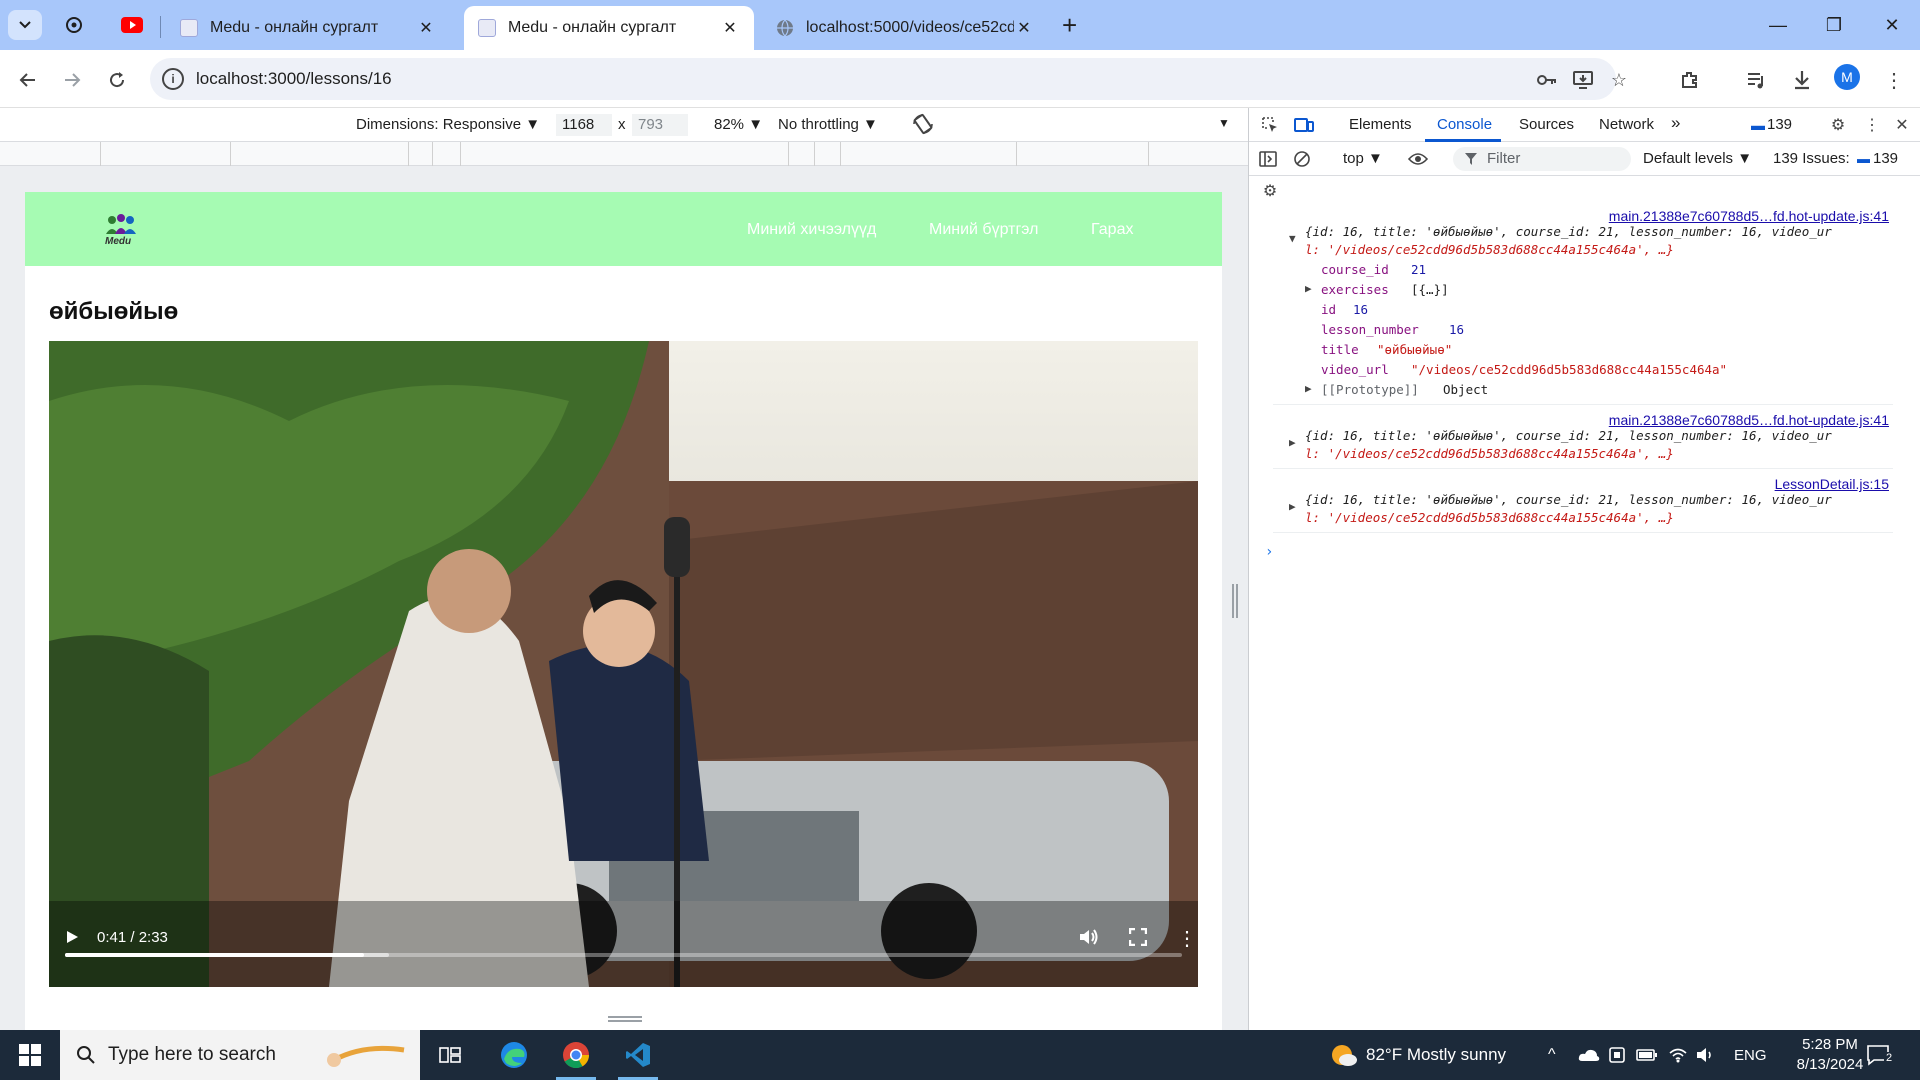  What do you see at coordinates (1304, 125) in the screenshot?
I see `device-toggle-icon` at bounding box center [1304, 125].